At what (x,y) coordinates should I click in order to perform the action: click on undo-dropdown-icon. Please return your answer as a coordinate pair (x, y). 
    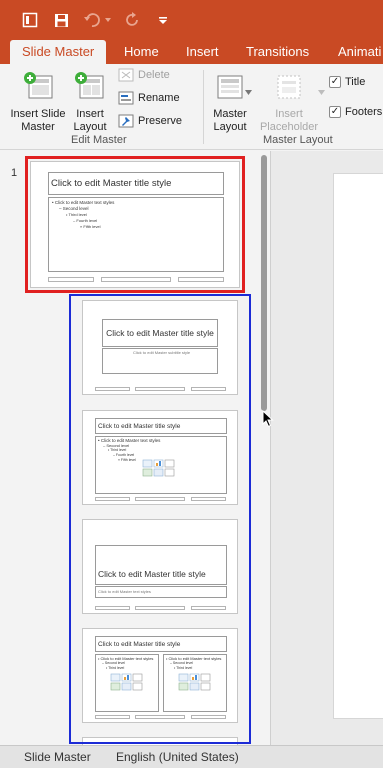
    Looking at the image, I should click on (108, 20).